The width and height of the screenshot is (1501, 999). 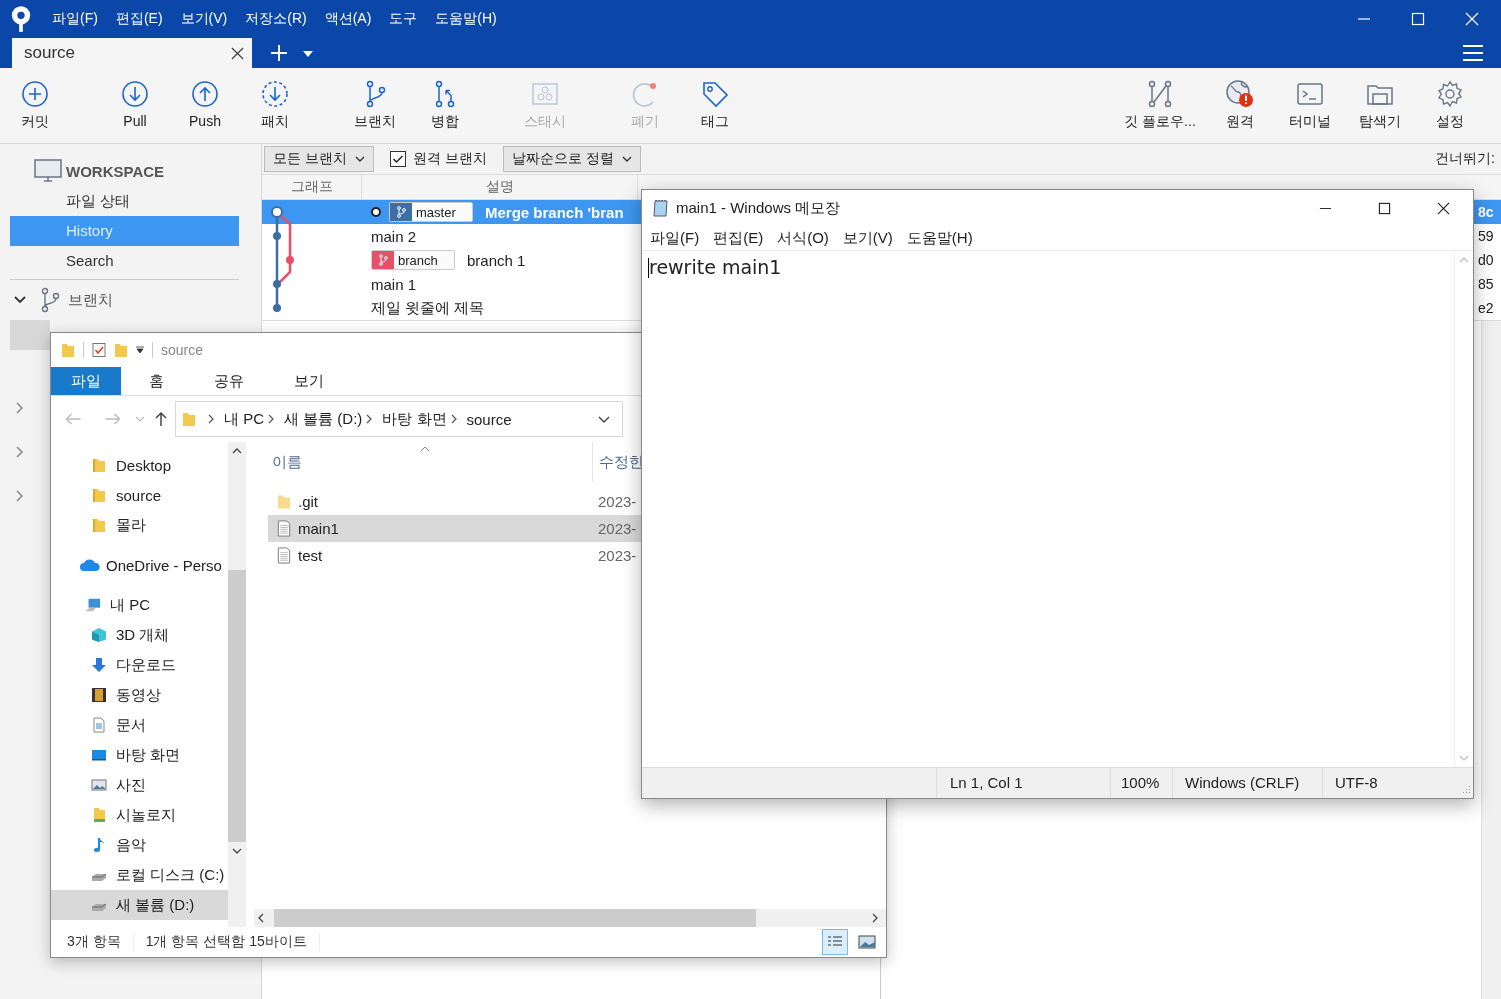 What do you see at coordinates (1486, 260) in the screenshot?
I see `commit-hash: d0` at bounding box center [1486, 260].